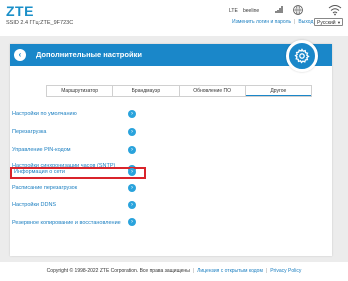 This screenshot has height=281, width=348. Describe the element at coordinates (213, 91) in the screenshot. I see `tab-update: Обновление ПО` at that location.